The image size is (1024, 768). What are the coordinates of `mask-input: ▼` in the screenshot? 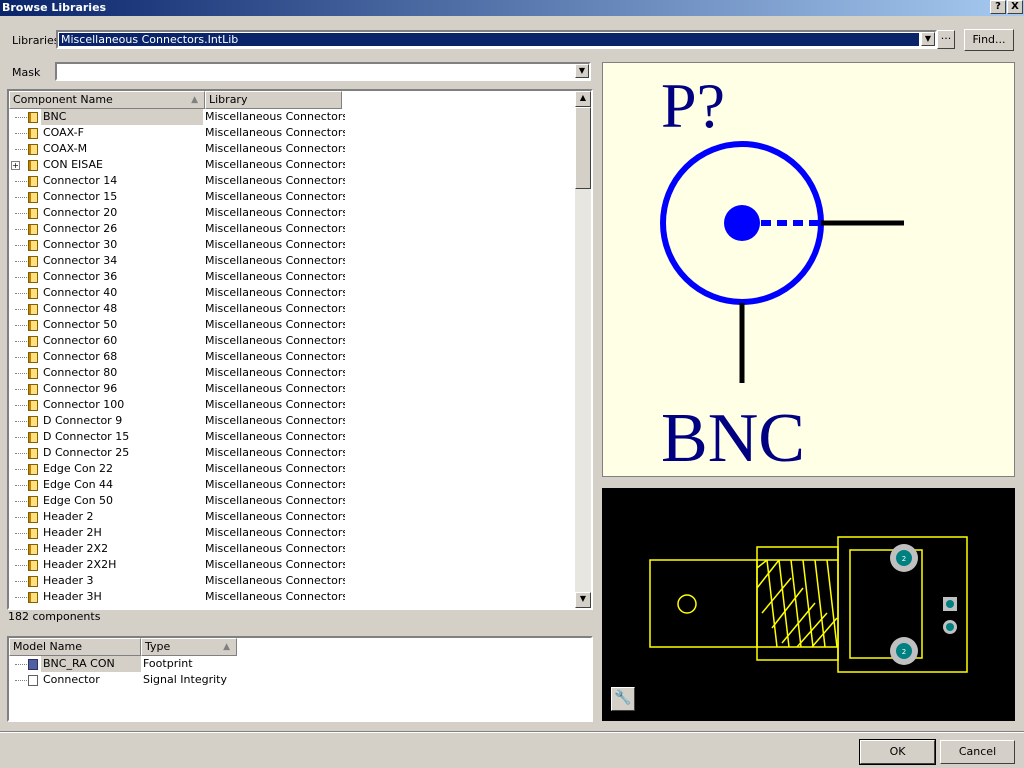 It's located at (323, 71).